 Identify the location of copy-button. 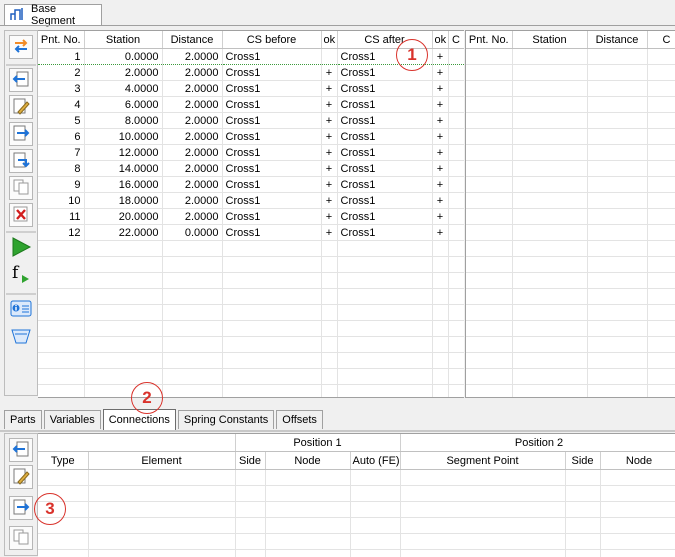
(21, 188).